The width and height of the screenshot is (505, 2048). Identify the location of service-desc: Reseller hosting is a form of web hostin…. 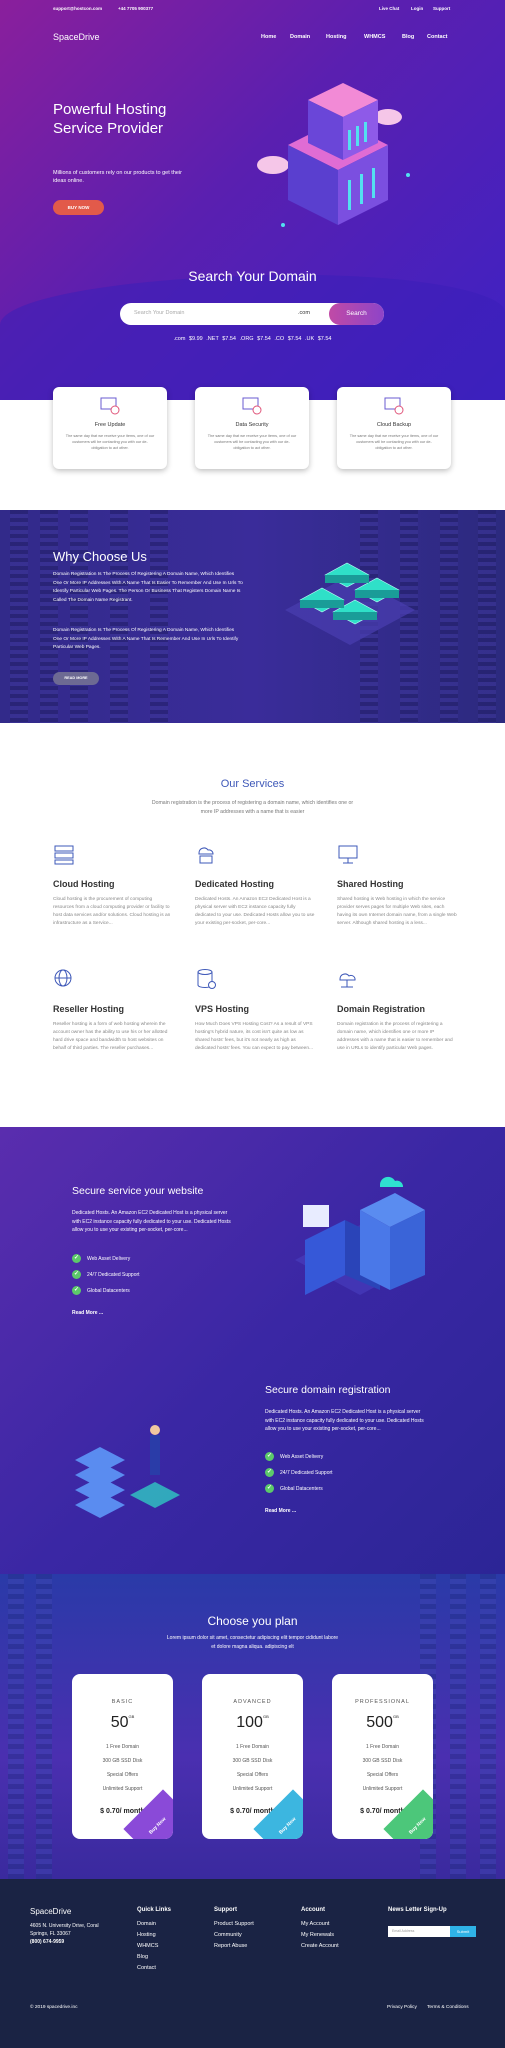
(110, 1036).